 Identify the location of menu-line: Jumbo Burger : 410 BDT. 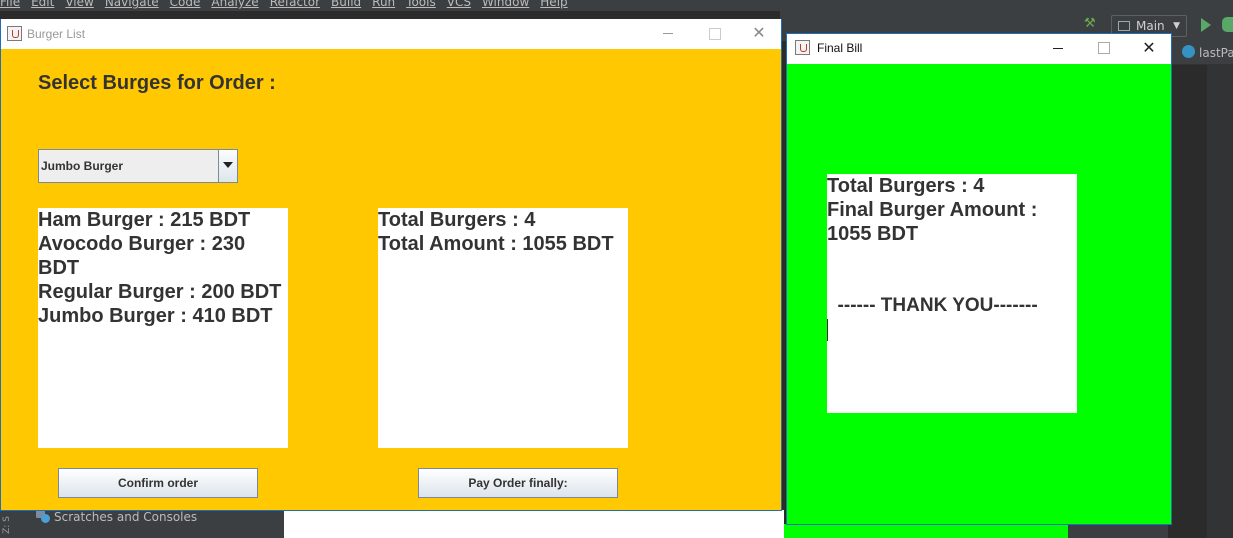
(155, 316).